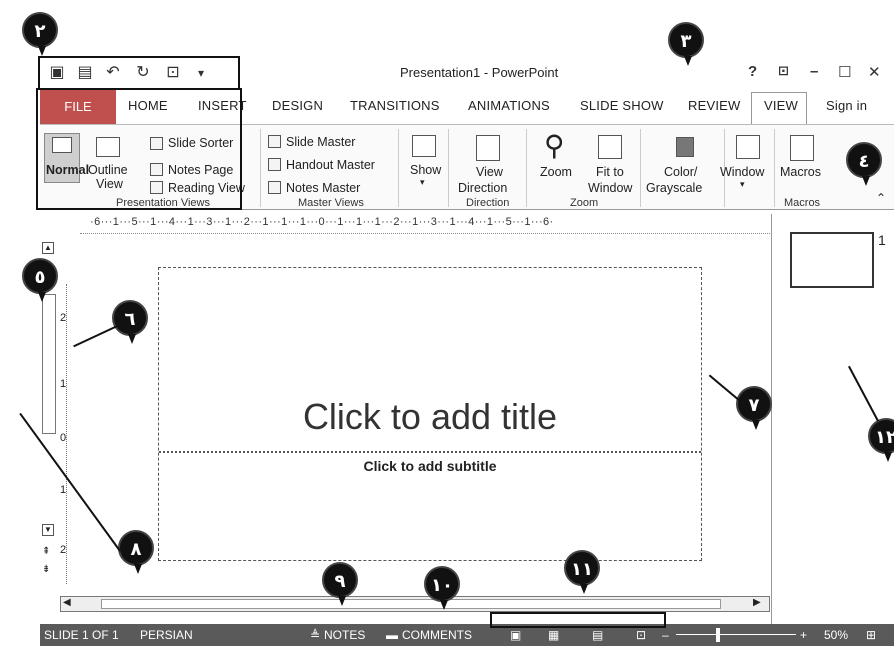 The image size is (894, 646). Describe the element at coordinates (803, 635) in the screenshot. I see `zoom-in-icon: +` at that location.